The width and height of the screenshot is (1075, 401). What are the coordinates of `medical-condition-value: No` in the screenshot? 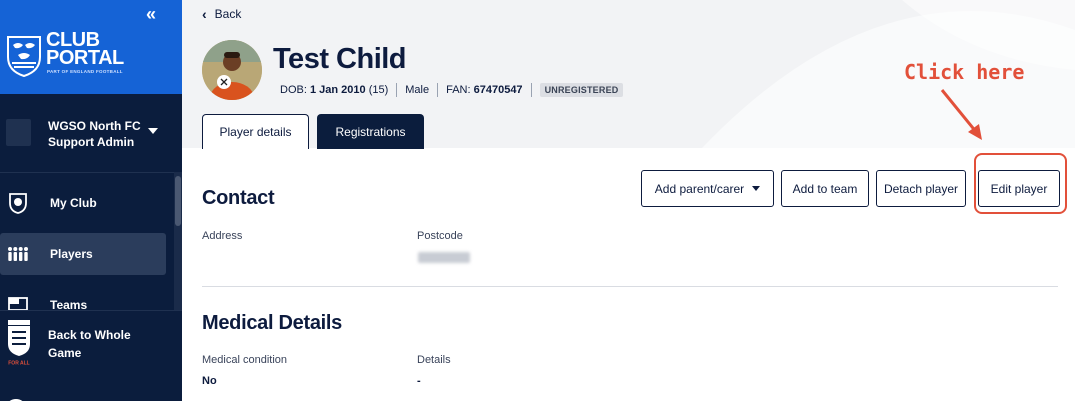 It's located at (209, 381).